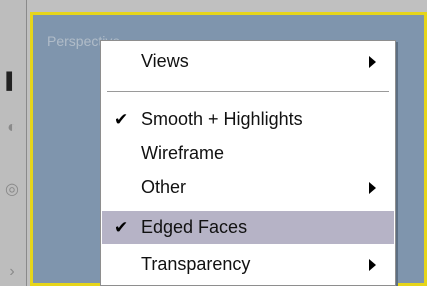  I want to click on menu-item-smooth-highlights: ✔ Smooth + Highlights, so click(248, 119).